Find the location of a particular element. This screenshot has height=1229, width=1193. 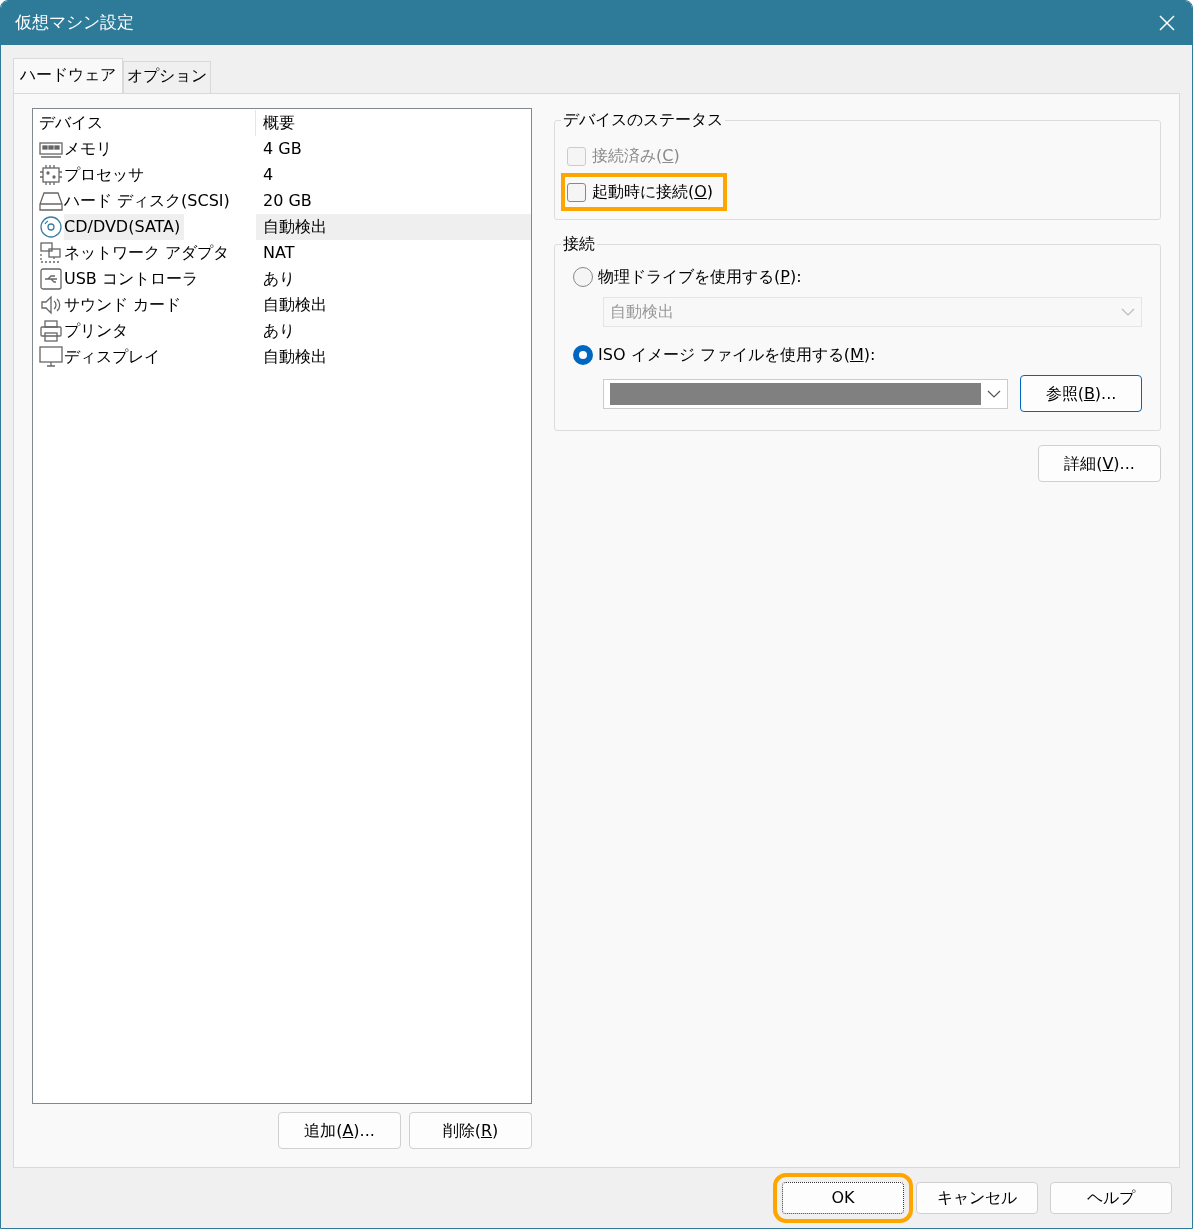

tab: オプション is located at coordinates (167, 77).